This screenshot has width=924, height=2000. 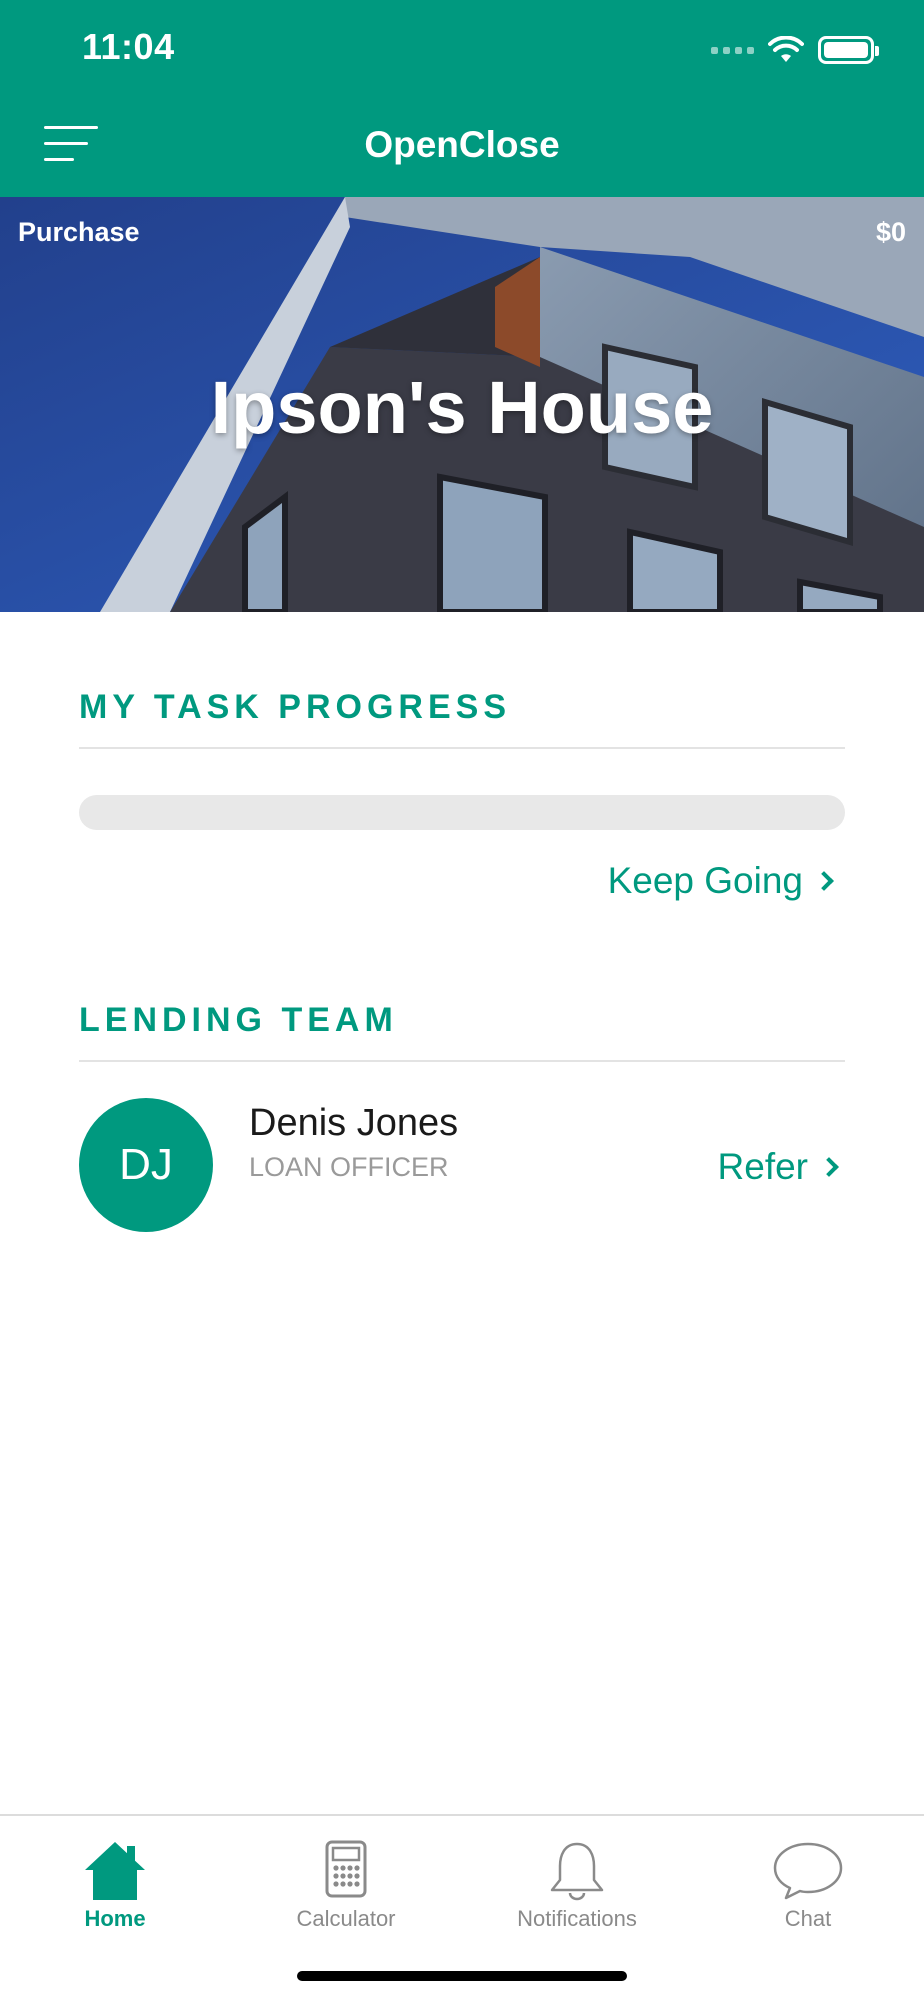 I want to click on status-indicators, so click(x=795, y=50).